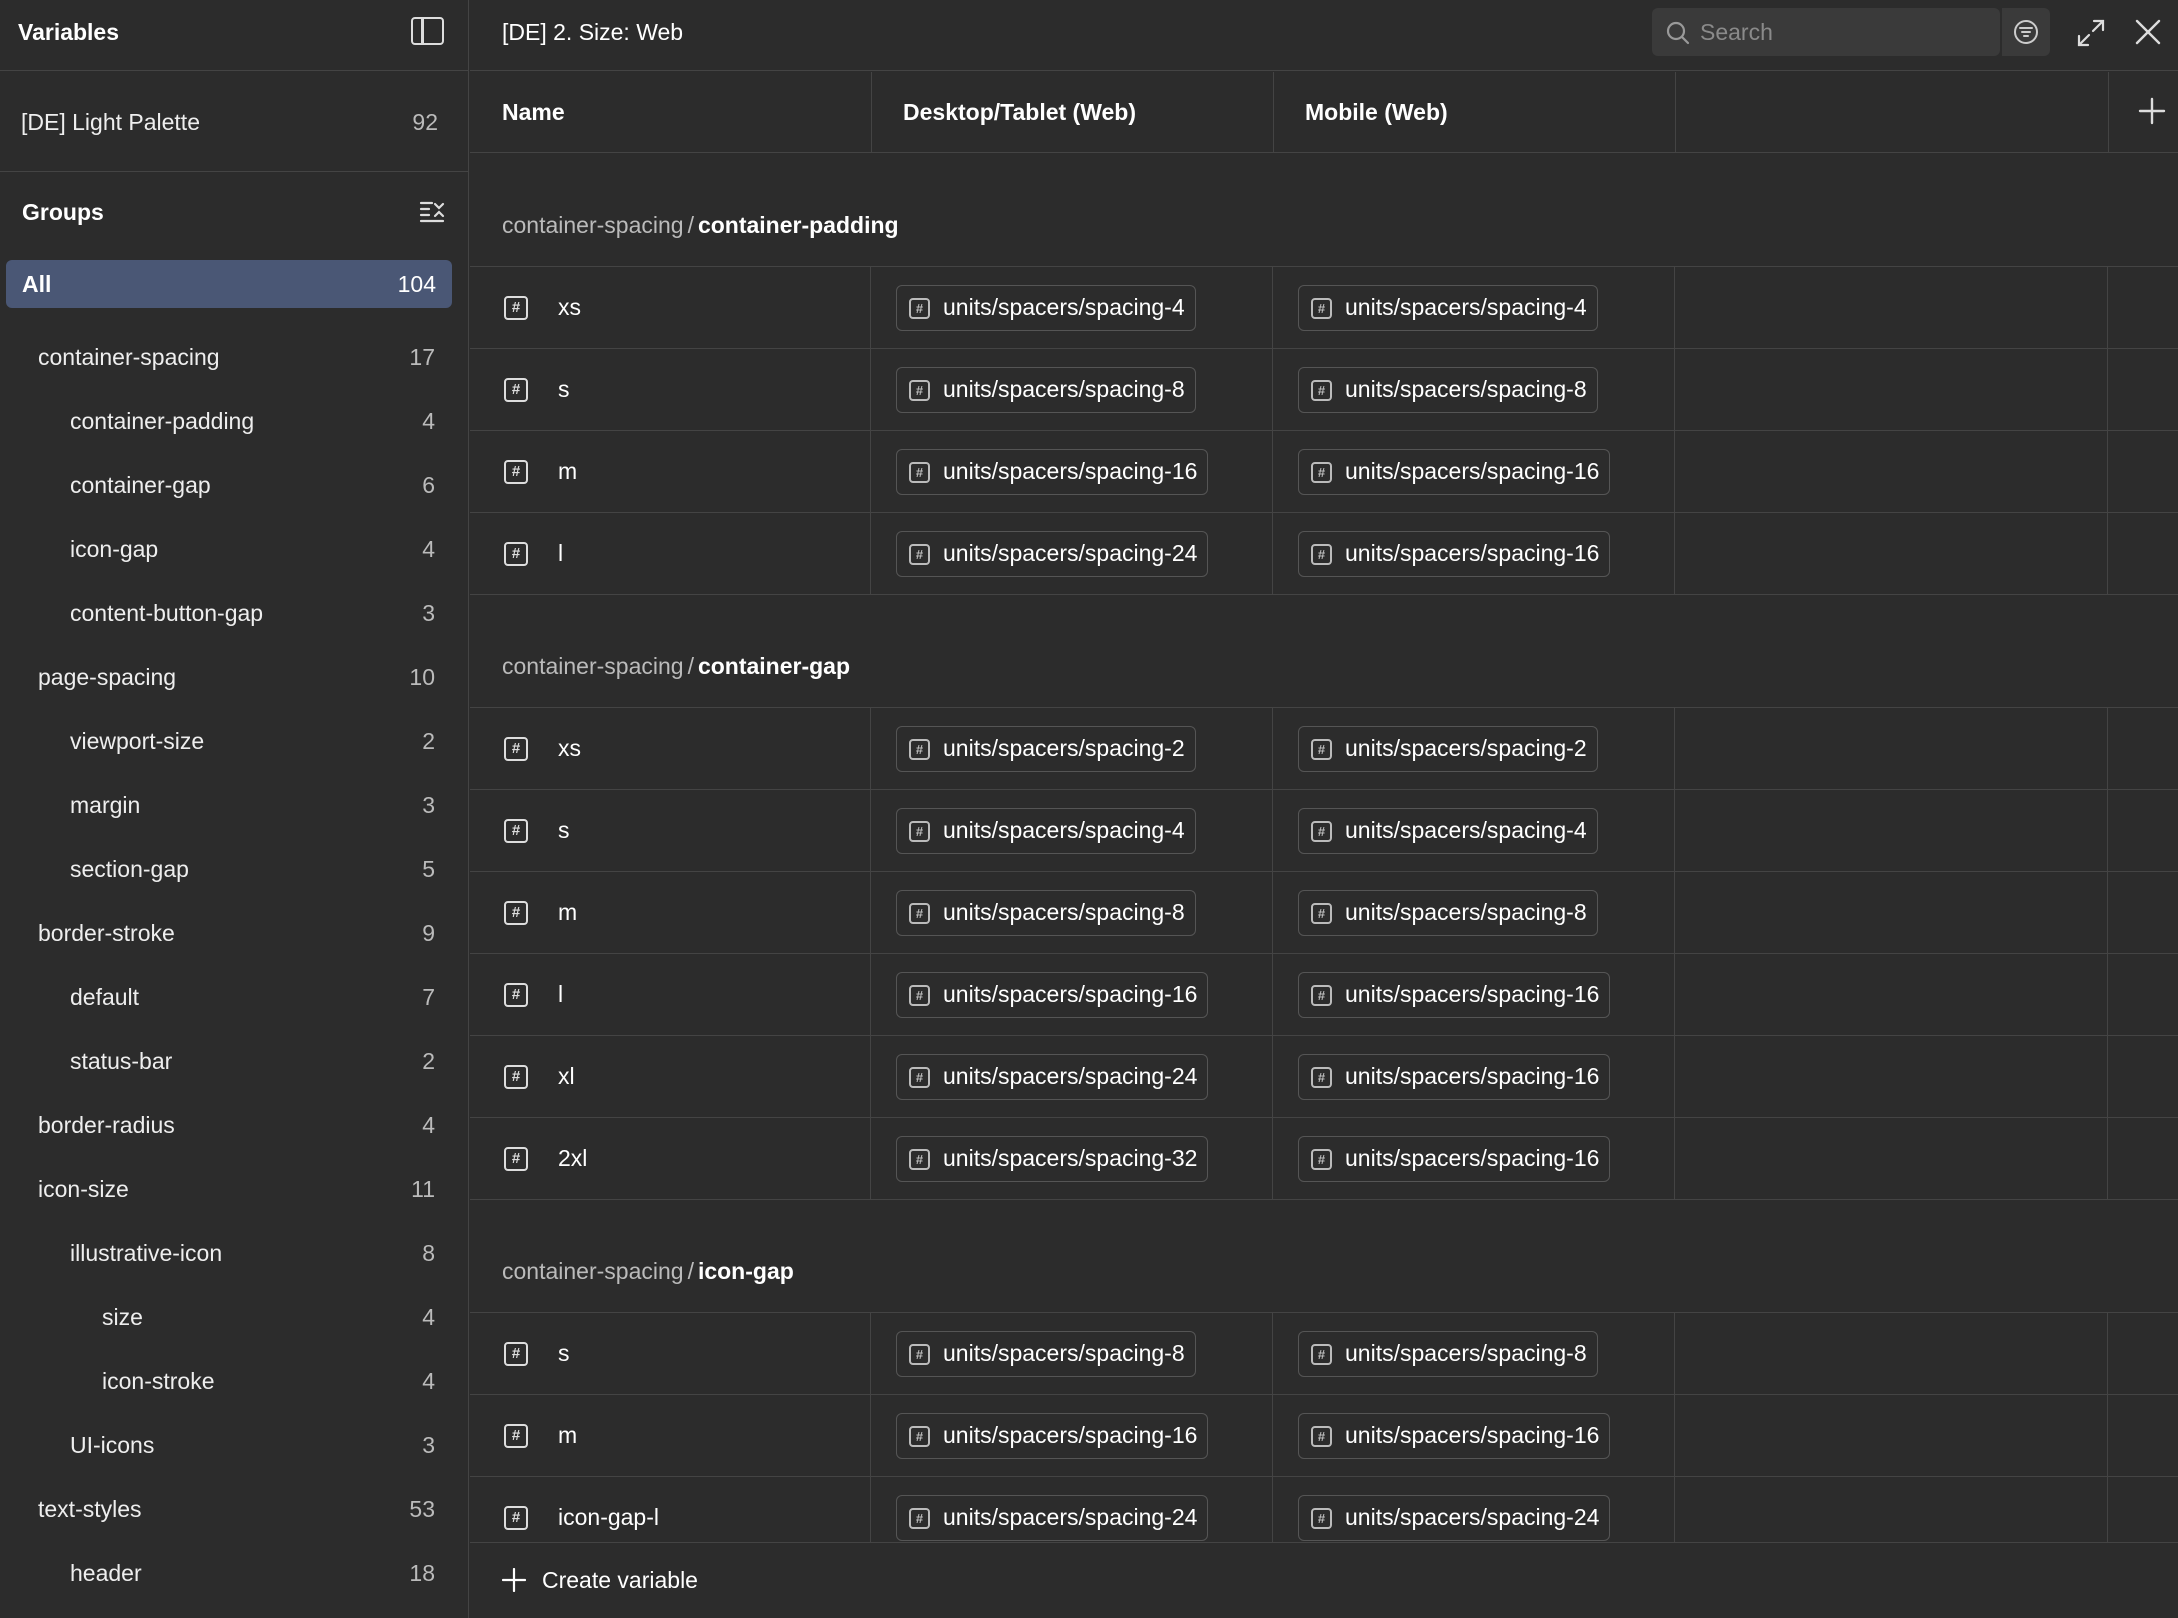  Describe the element at coordinates (670, 748) in the screenshot. I see `variable-name-cell: # xs` at that location.